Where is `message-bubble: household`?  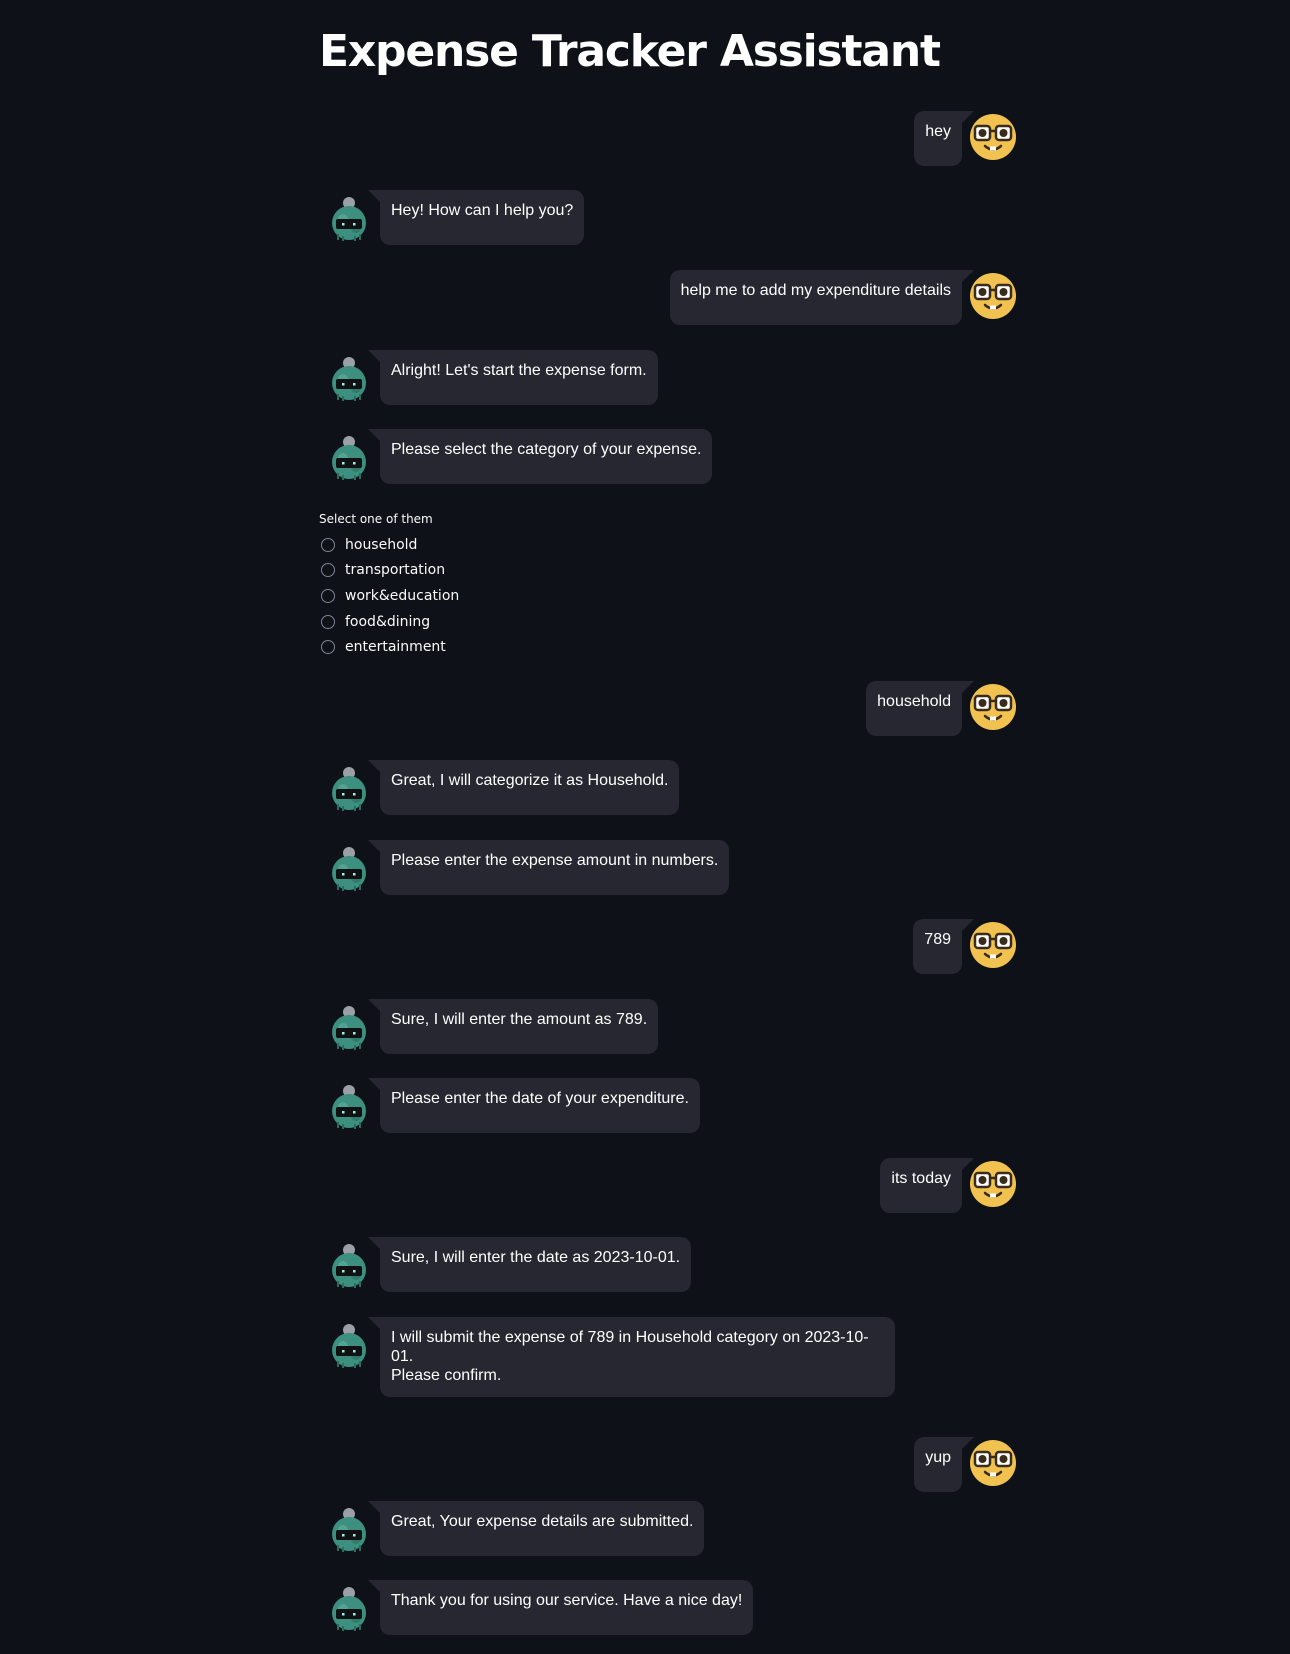
message-bubble: household is located at coordinates (920, 708).